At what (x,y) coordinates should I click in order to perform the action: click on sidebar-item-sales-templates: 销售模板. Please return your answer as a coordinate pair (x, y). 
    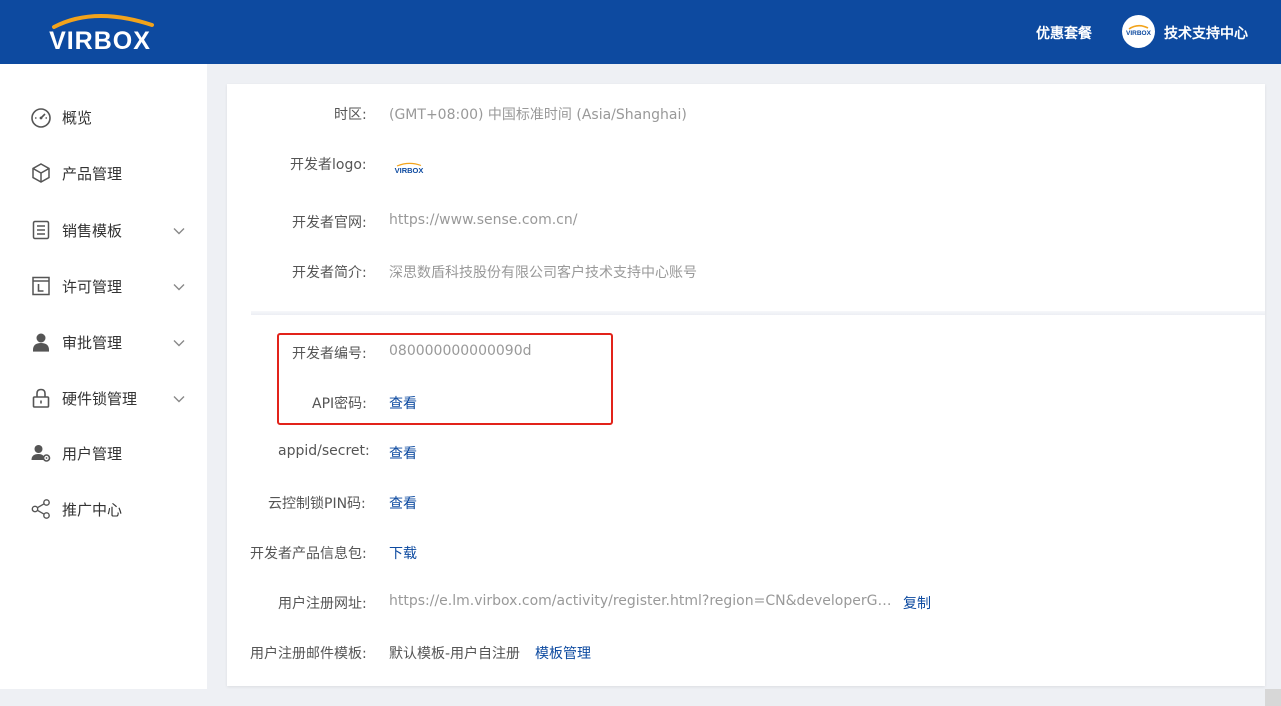
    Looking at the image, I should click on (103, 230).